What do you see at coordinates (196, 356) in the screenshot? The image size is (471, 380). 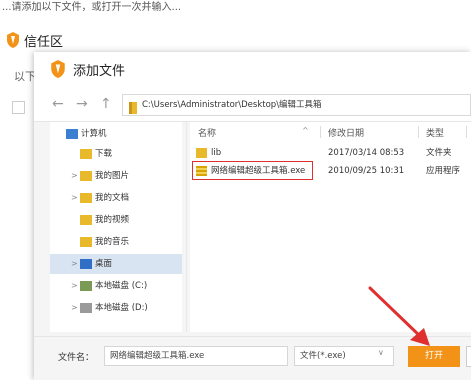 I see `filename-input: 网络编辑超级工具箱.exe` at bounding box center [196, 356].